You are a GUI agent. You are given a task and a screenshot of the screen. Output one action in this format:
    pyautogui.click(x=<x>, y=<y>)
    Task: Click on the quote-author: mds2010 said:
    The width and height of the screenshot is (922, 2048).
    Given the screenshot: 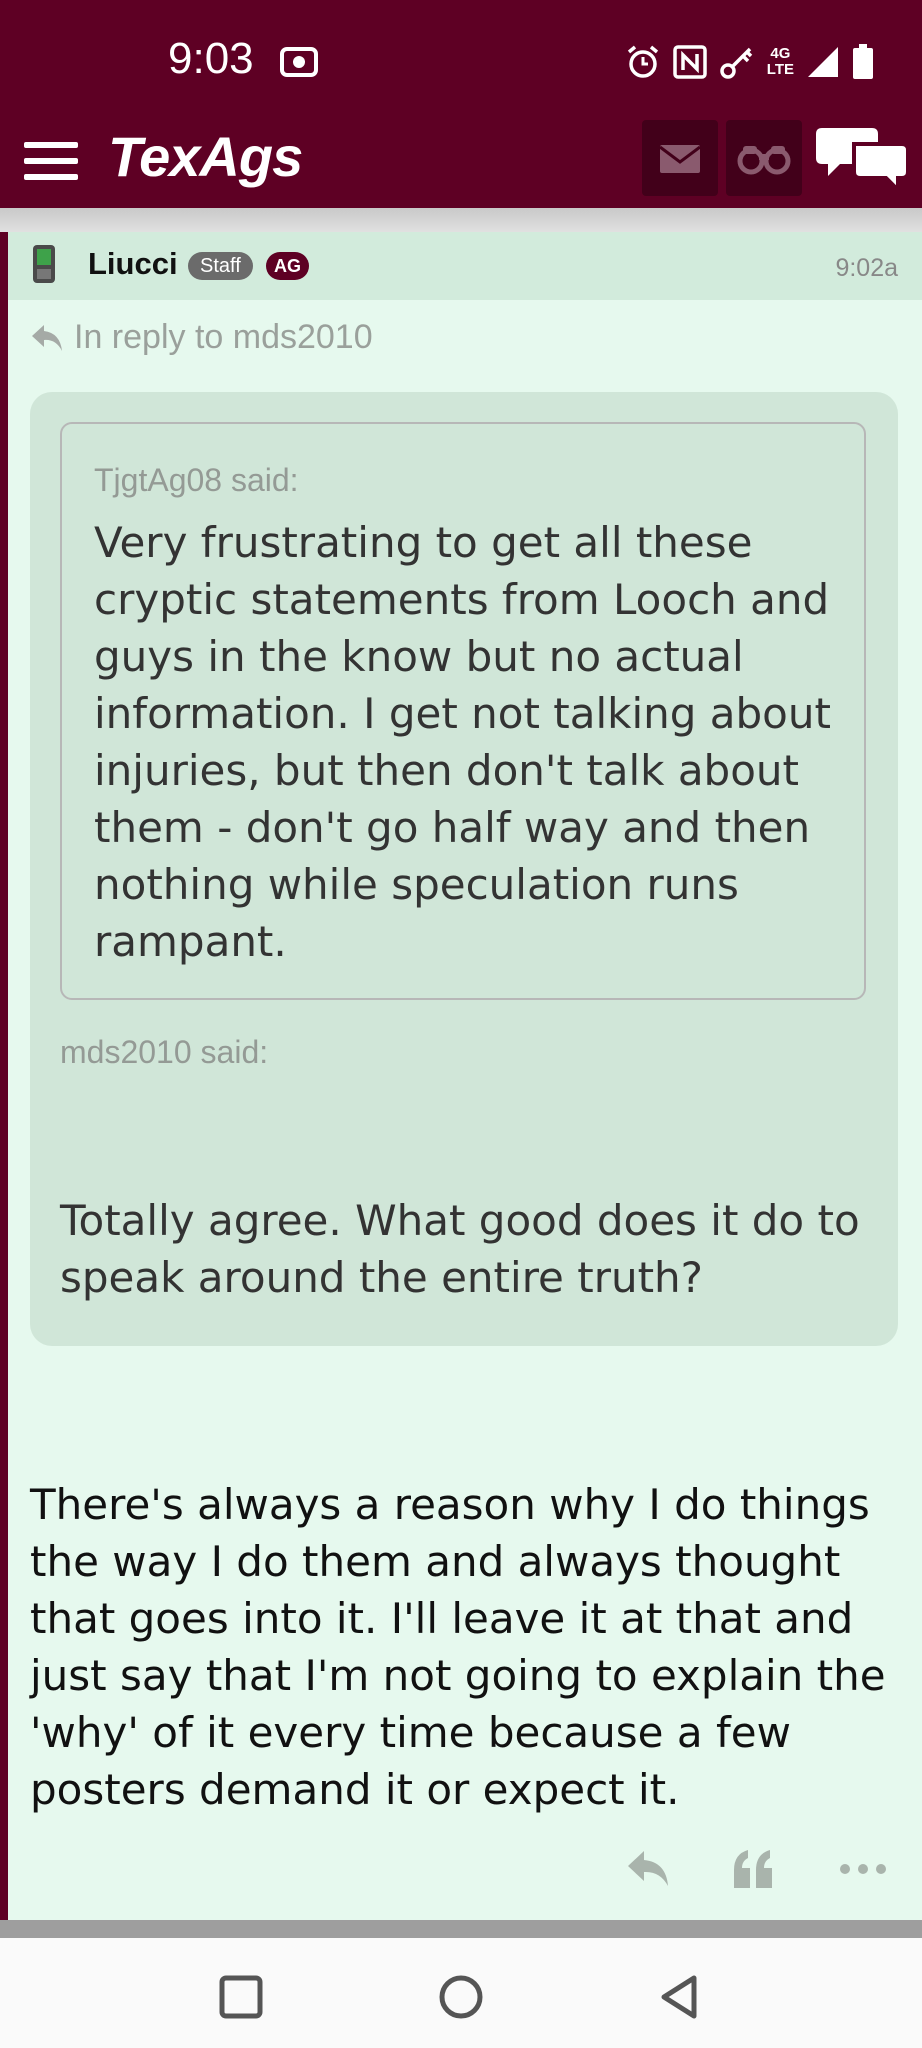 What is the action you would take?
    pyautogui.click(x=164, y=1052)
    